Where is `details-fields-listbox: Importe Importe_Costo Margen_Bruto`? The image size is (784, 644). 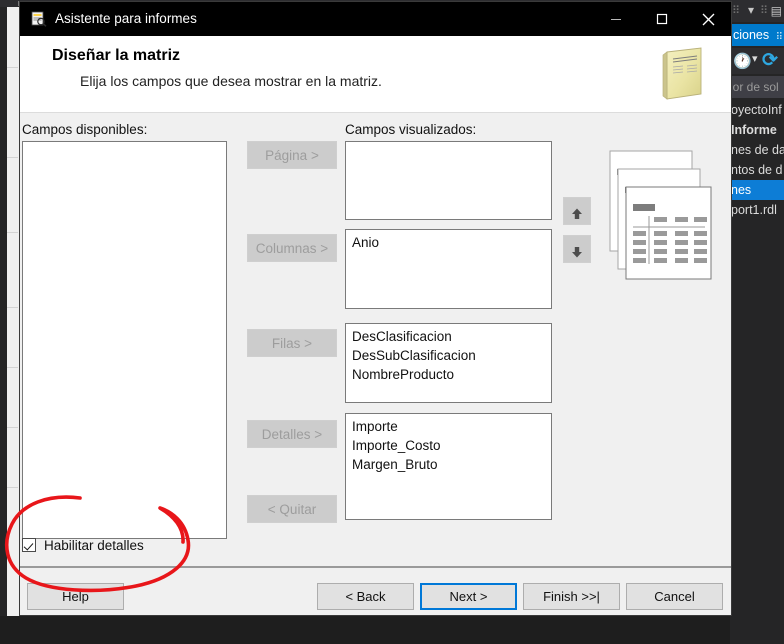
details-fields-listbox: Importe Importe_Costo Margen_Bruto is located at coordinates (448, 466).